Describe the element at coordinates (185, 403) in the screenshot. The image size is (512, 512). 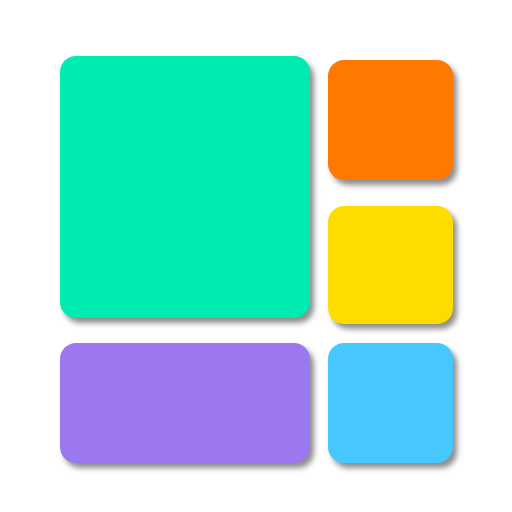
I see `purple-wide-tile` at that location.